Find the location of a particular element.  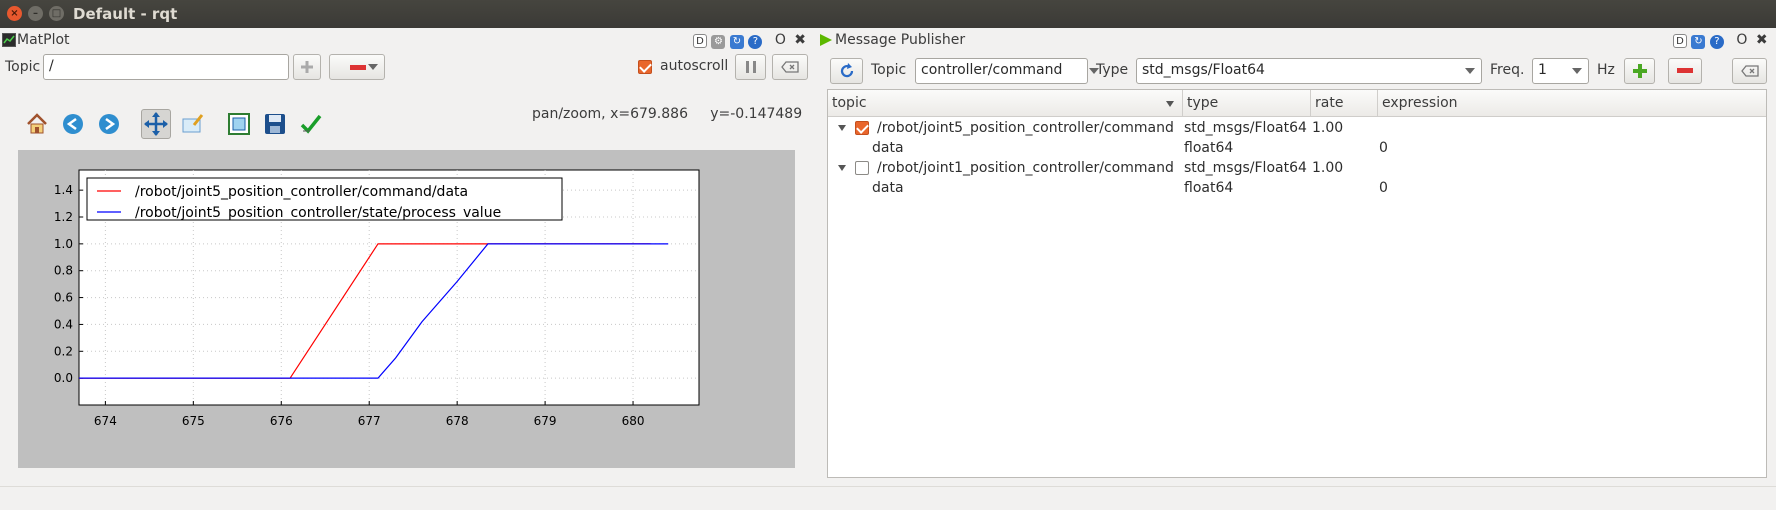

x-tick-label: 675 is located at coordinates (193, 421).